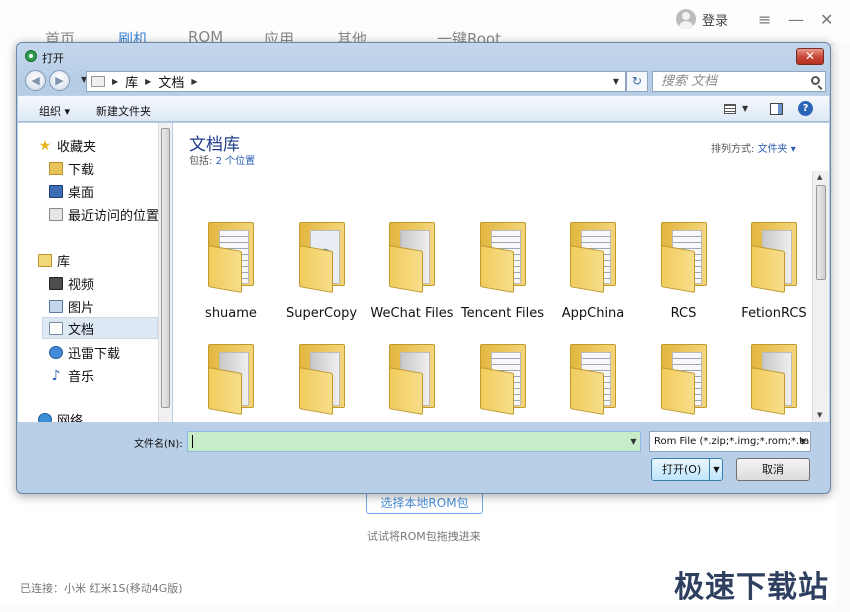  I want to click on address-row: ◀ ▶ ▼ ▶ 库 ▶ 文档 ▶ ▼ ↻ 搜索 文档, so click(423, 81).